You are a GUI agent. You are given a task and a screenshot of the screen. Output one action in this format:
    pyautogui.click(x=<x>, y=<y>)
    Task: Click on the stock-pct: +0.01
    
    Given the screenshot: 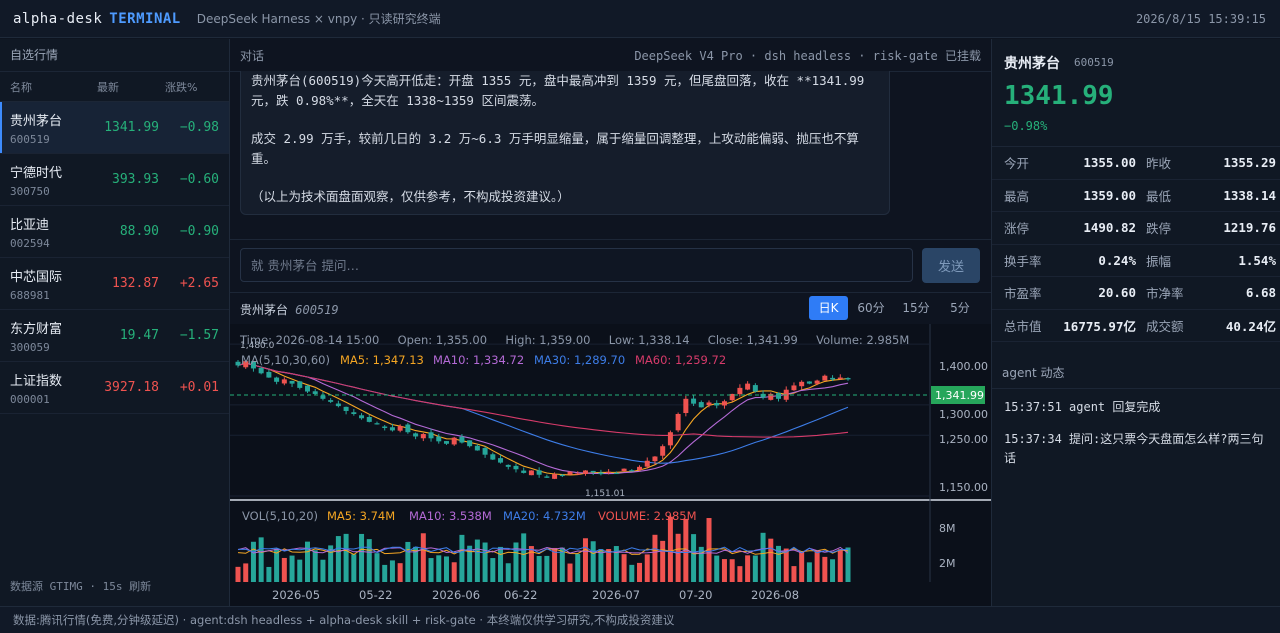 What is the action you would take?
    pyautogui.click(x=199, y=387)
    